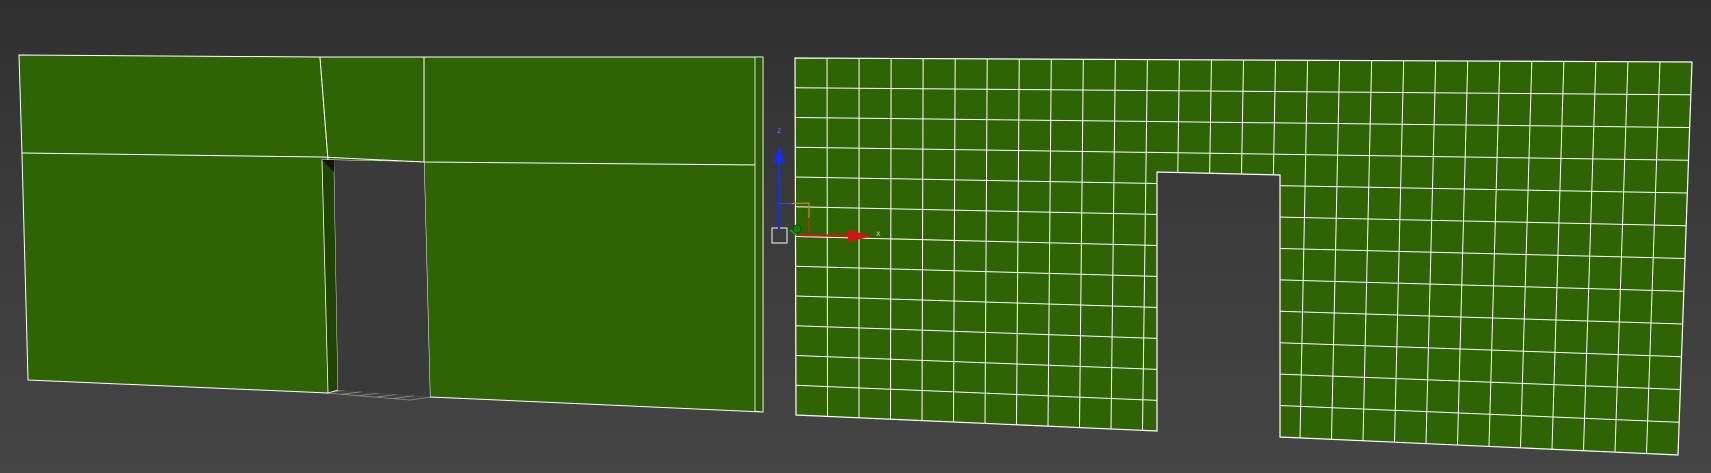 The width and height of the screenshot is (1711, 473). I want to click on gizmo-z-label: z, so click(779, 130).